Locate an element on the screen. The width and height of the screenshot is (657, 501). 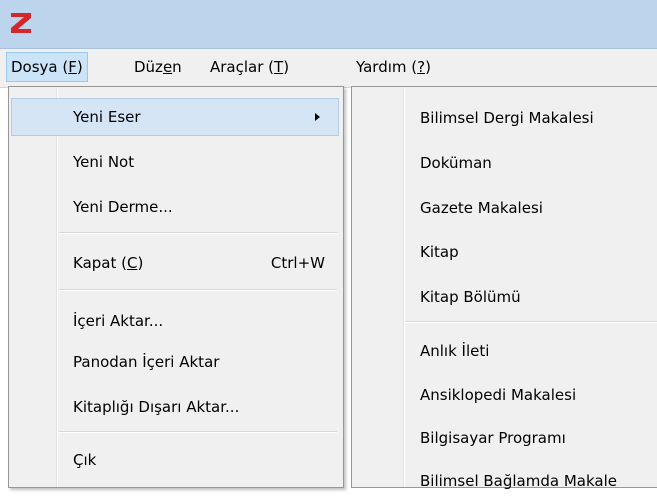
menu-tools-label-end: ) is located at coordinates (286, 67).